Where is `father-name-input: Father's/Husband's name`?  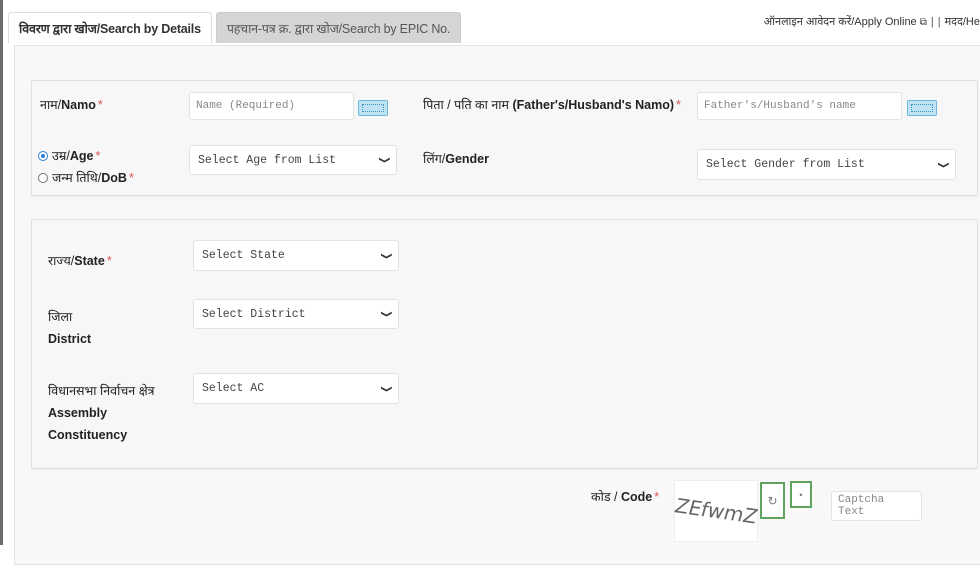 father-name-input: Father's/Husband's name is located at coordinates (799, 106).